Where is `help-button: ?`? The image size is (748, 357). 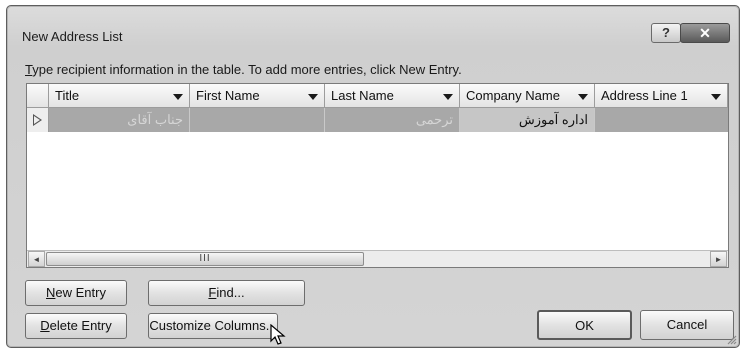
help-button: ? is located at coordinates (666, 33).